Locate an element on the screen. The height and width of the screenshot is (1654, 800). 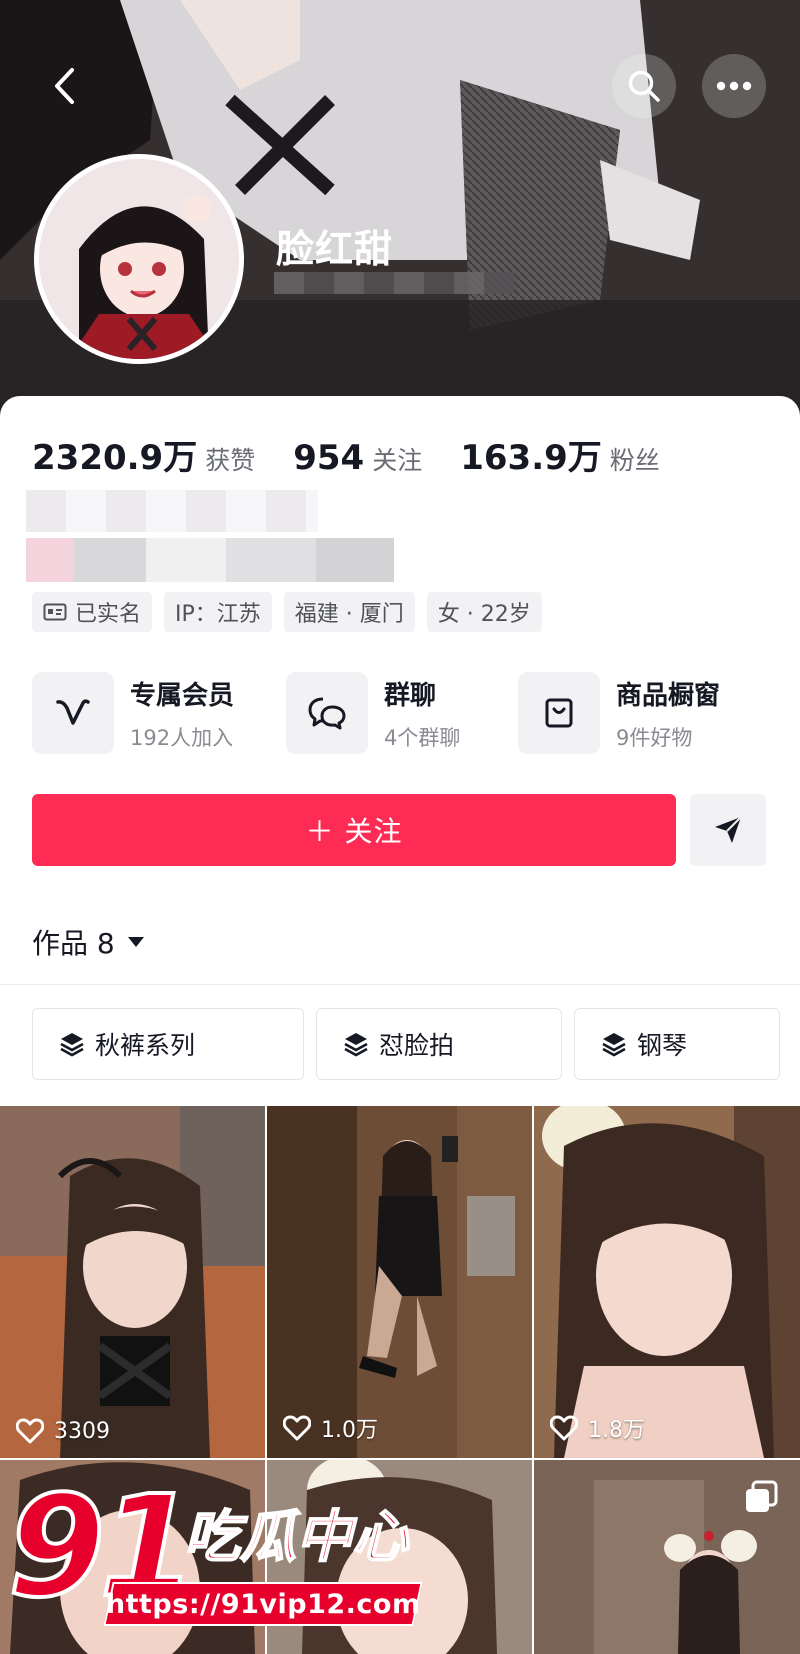
stat-label: 粉丝 is located at coordinates (634, 460).